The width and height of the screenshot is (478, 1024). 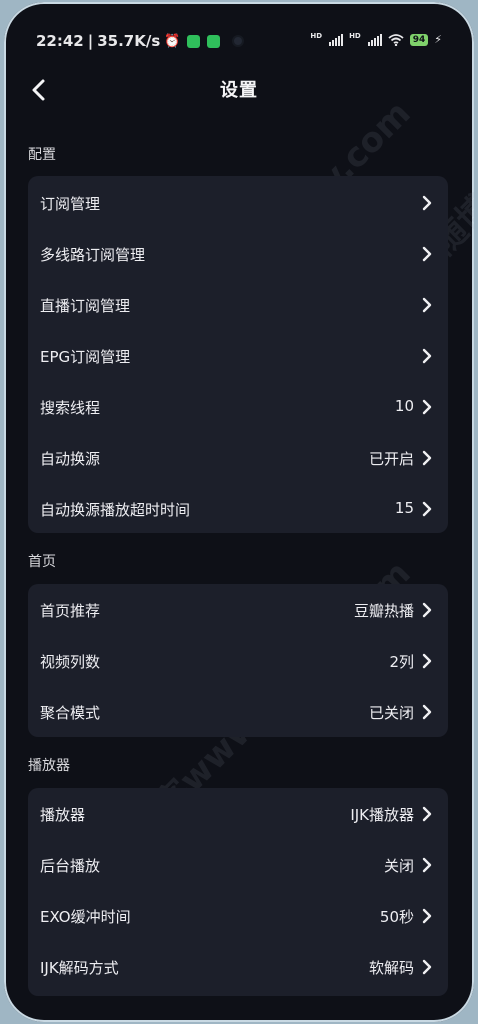 What do you see at coordinates (238, 458) in the screenshot?
I see `settings-row-auto-switch-source: 自动换源 已开启` at bounding box center [238, 458].